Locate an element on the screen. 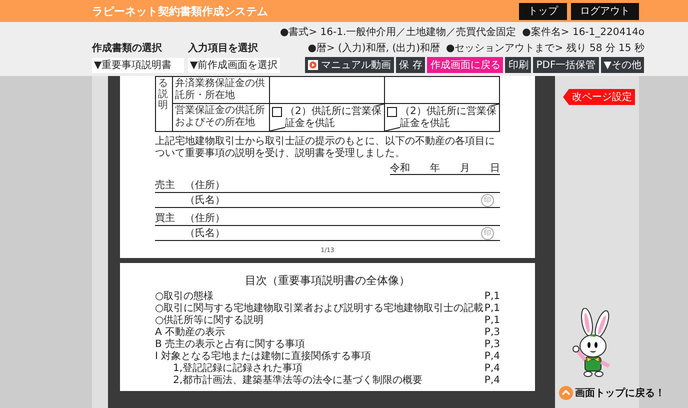 The height and width of the screenshot is (408, 688). page-break-tag: 改ページ設定 is located at coordinates (599, 97).